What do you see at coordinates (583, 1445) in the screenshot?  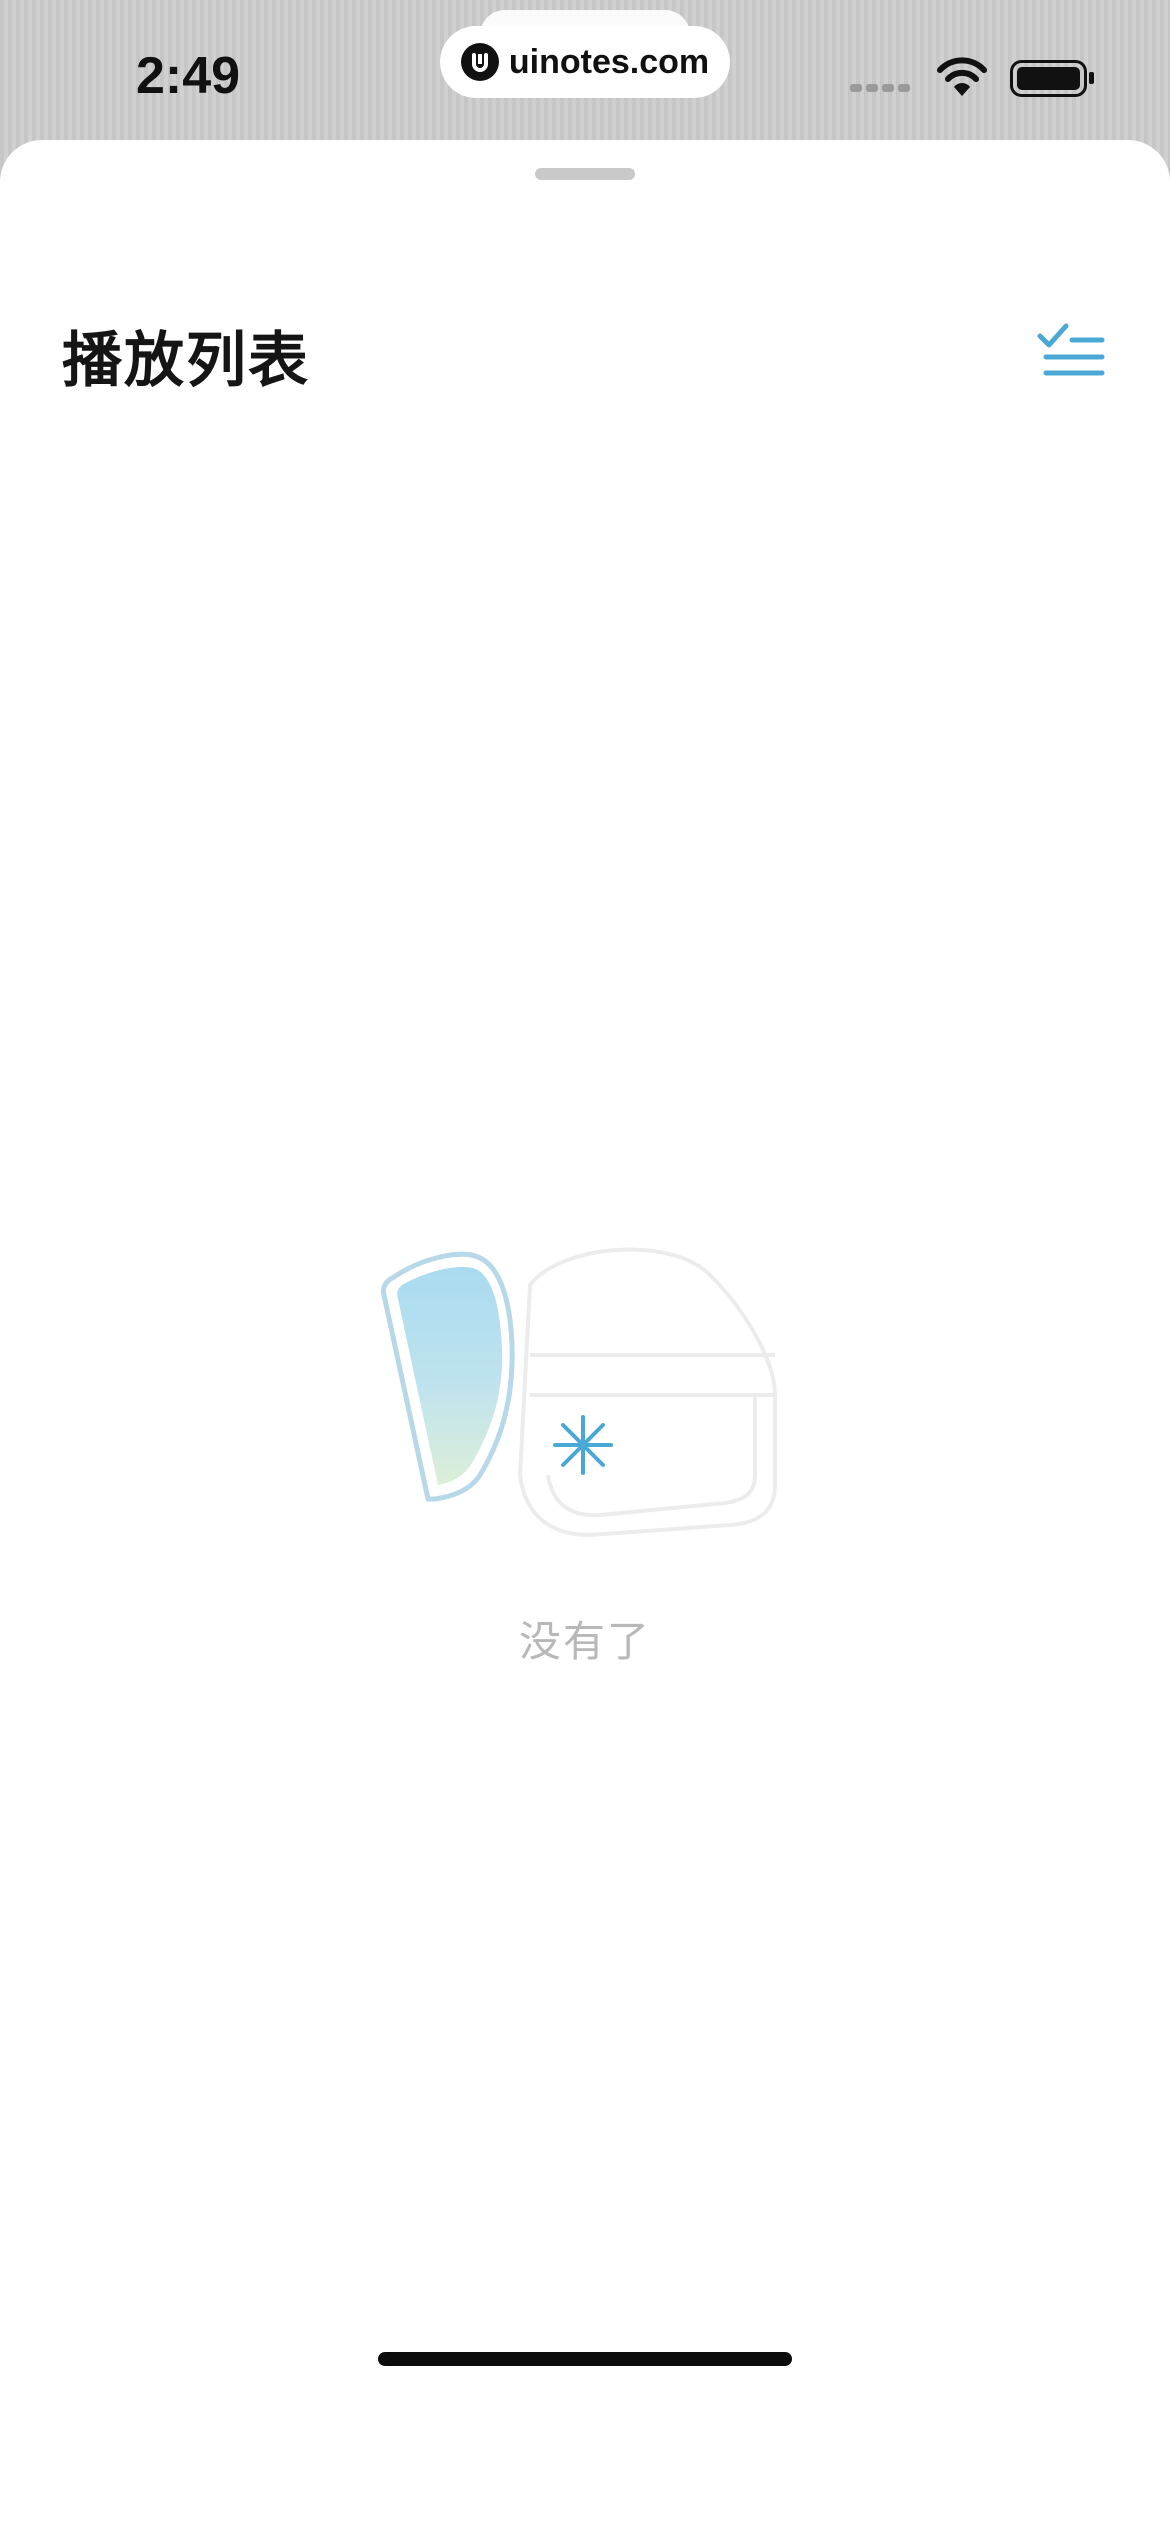 I see `sparkle-icon` at bounding box center [583, 1445].